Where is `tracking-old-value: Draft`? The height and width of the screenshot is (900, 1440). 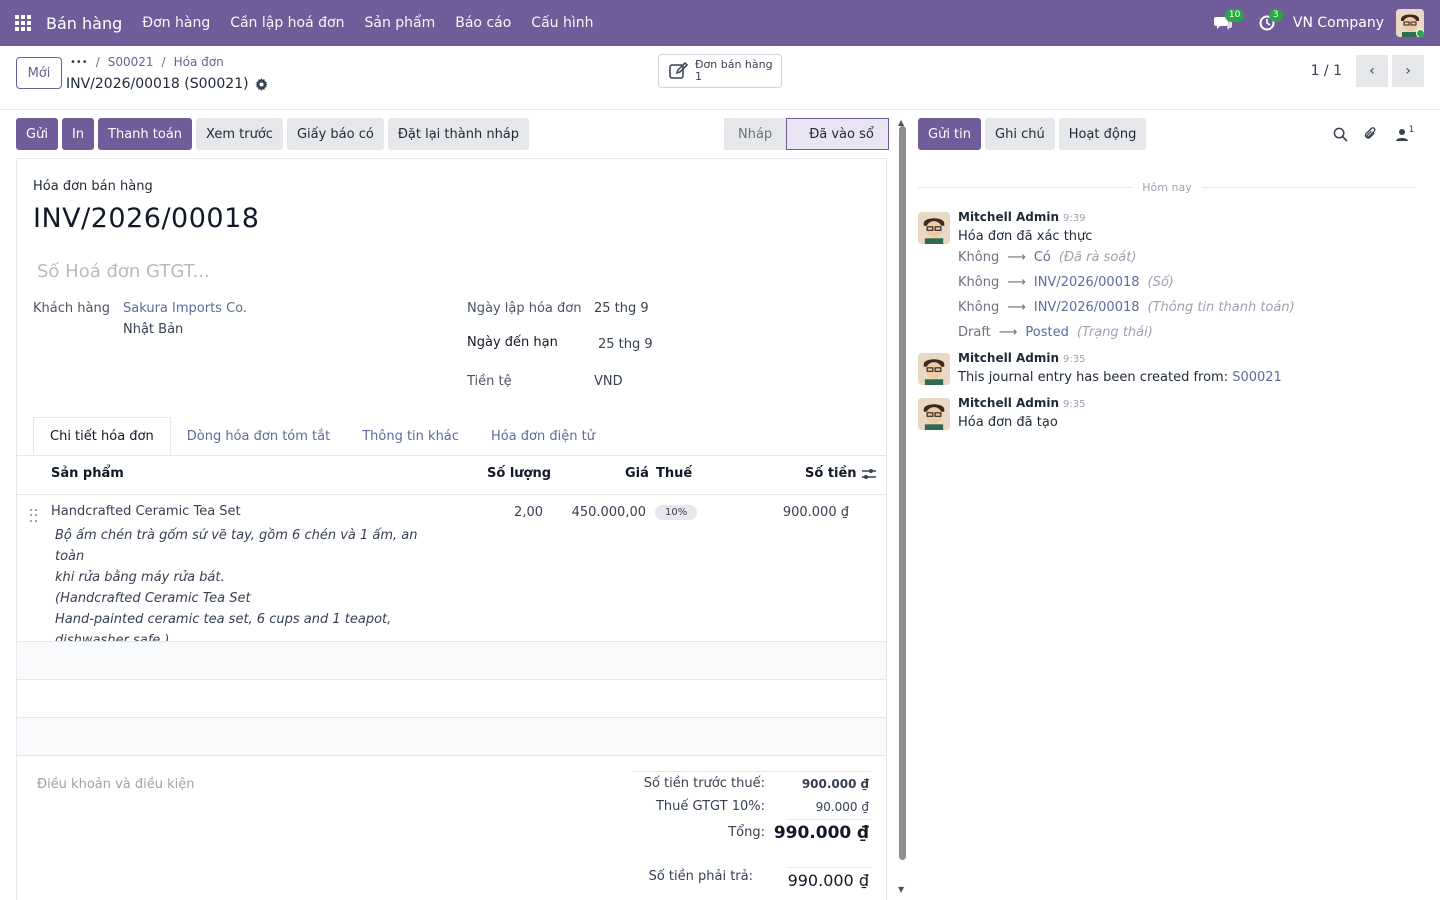
tracking-old-value: Draft is located at coordinates (974, 332).